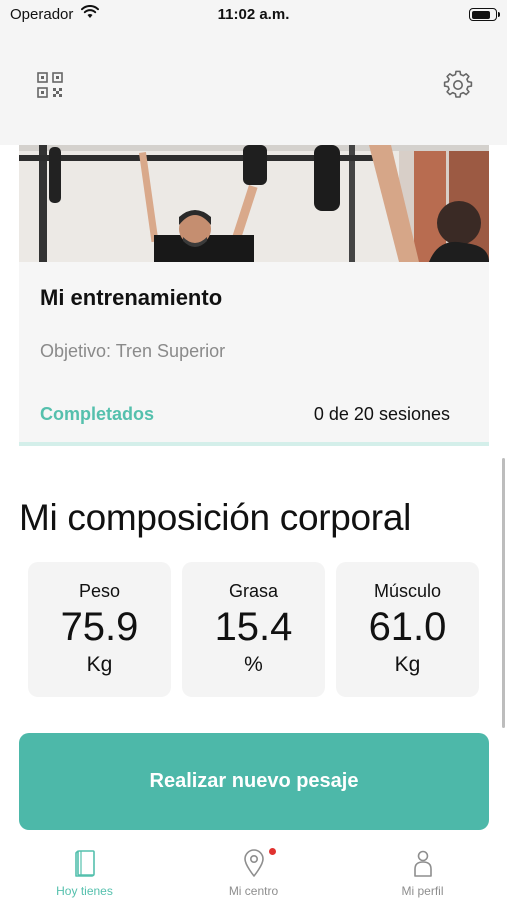  What do you see at coordinates (254, 781) in the screenshot?
I see `new-weighing-button: Realizar nuevo pesaje` at bounding box center [254, 781].